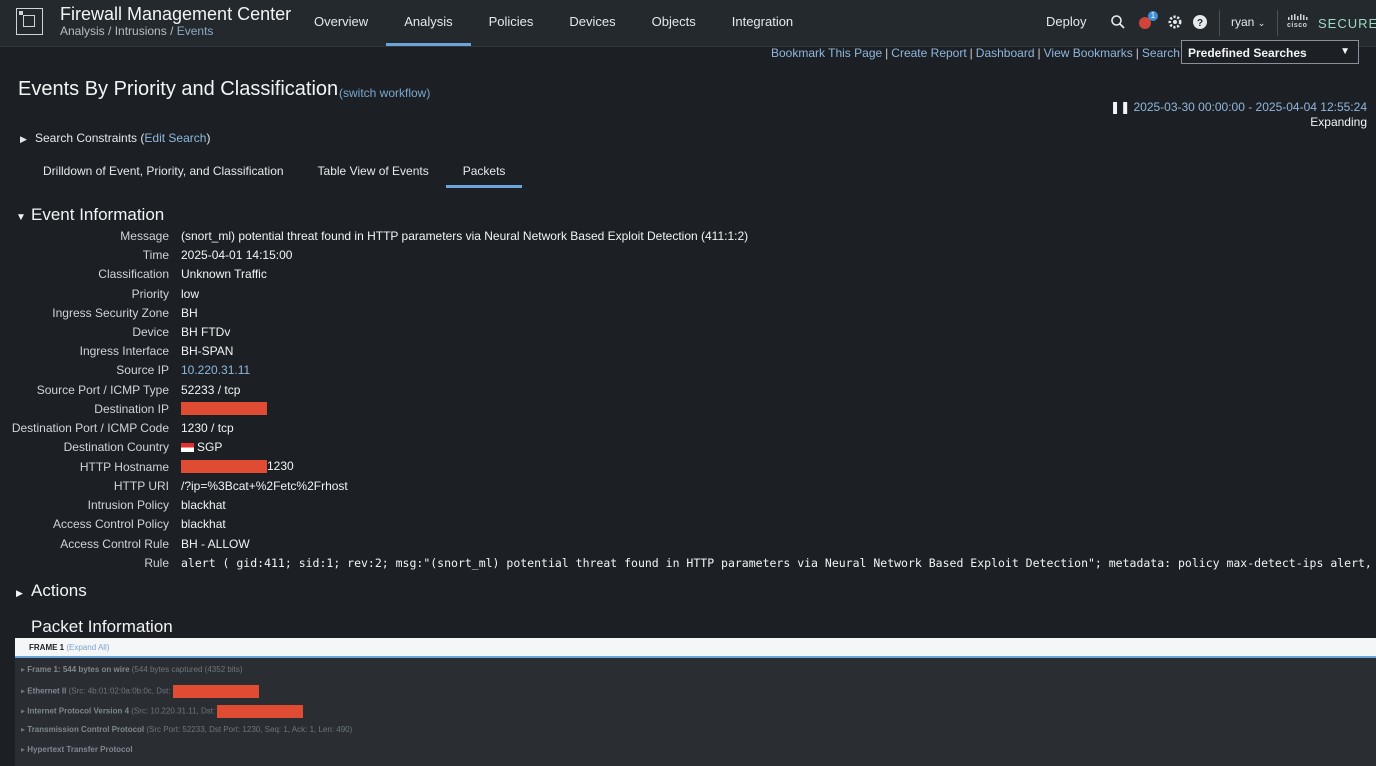 This screenshot has height=766, width=1376. Describe the element at coordinates (142, 370) in the screenshot. I see `field-label: Source IP` at that location.